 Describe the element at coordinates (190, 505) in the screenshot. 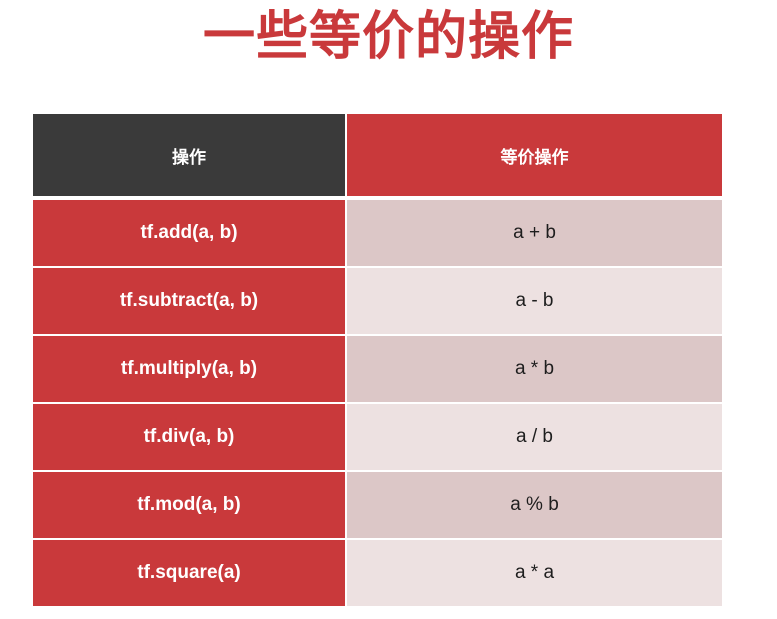

I see `operation-cell: tf.mod(a, b)` at that location.